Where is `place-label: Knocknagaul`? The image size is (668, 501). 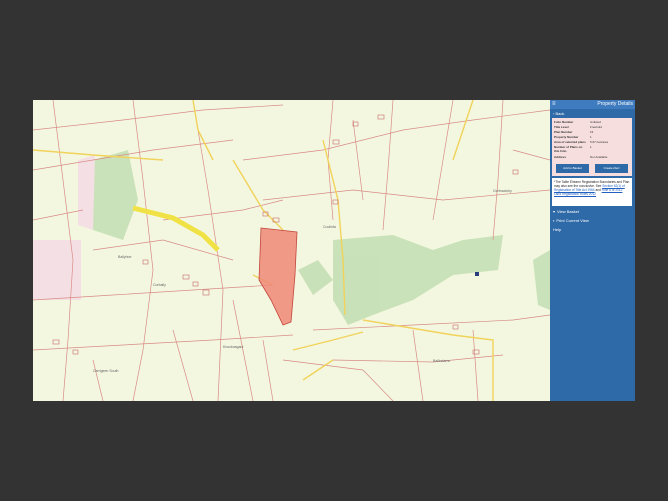
place-label: Knocknagaul is located at coordinates (233, 347).